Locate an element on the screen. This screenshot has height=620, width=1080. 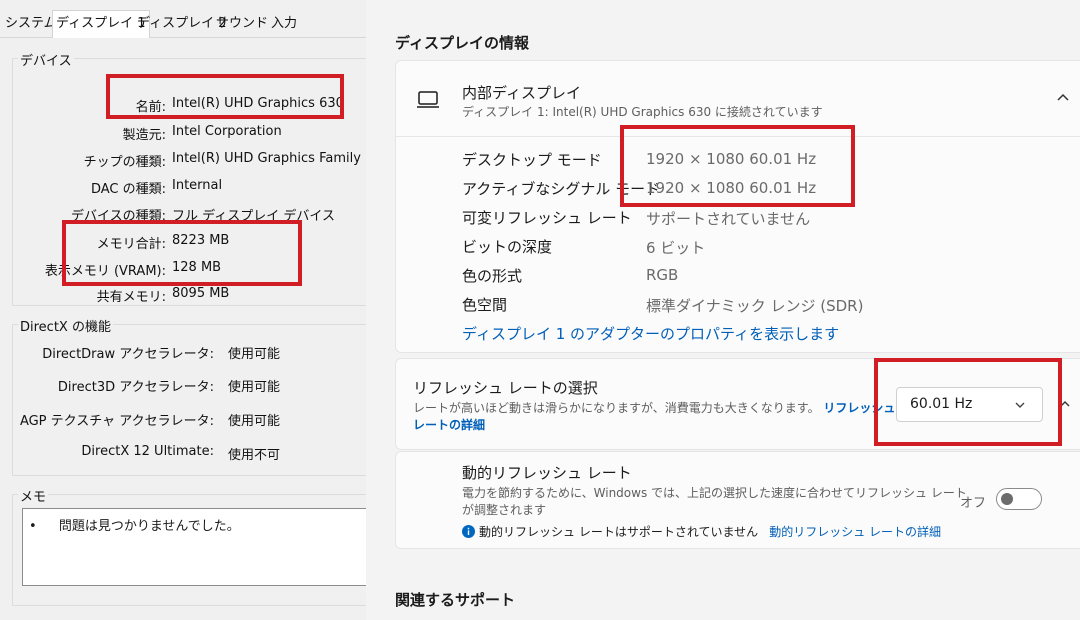
agp-label: AGP テクスチャ アクセラレータ: is located at coordinates (116, 421).